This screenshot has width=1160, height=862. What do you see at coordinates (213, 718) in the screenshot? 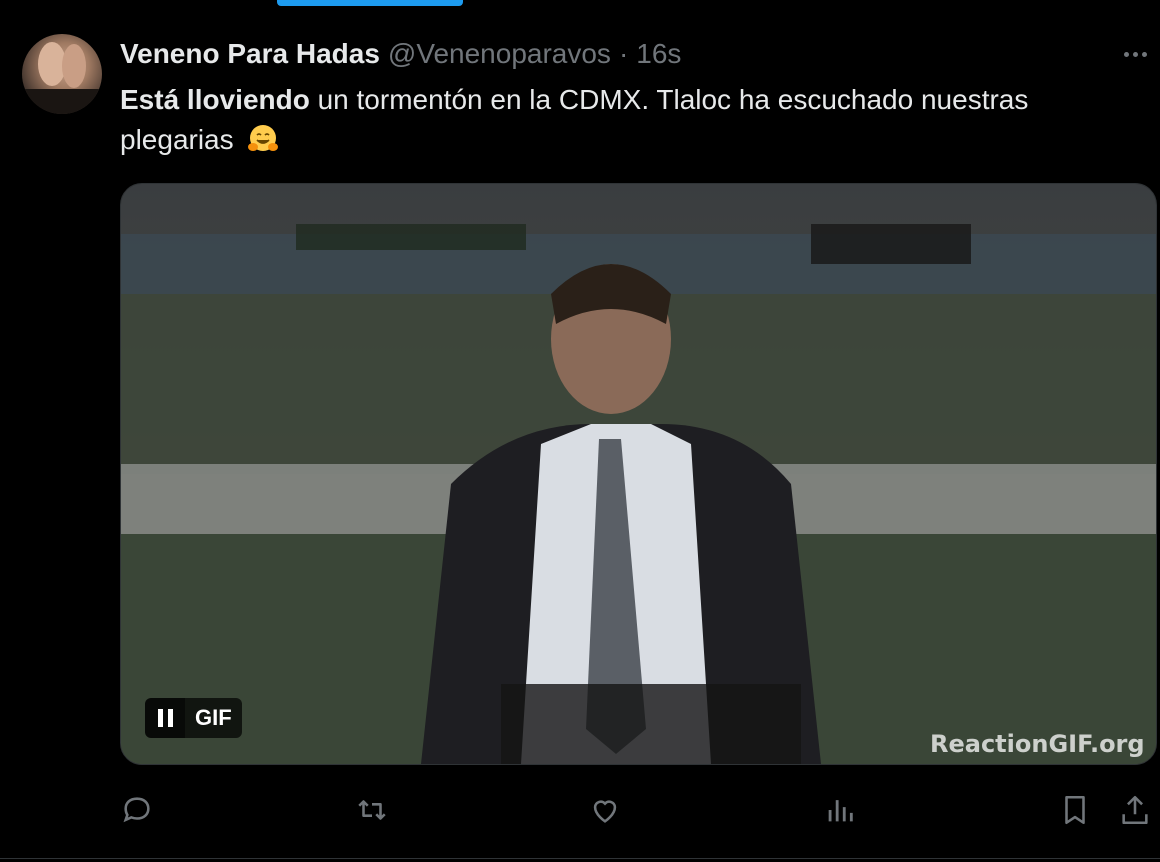
I see `gif-label: GIF` at bounding box center [213, 718].